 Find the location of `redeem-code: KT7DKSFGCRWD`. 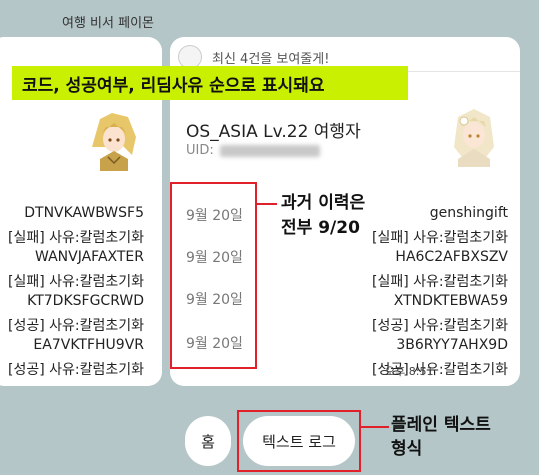

redeem-code: KT7DKSFGCRWD is located at coordinates (85, 301).